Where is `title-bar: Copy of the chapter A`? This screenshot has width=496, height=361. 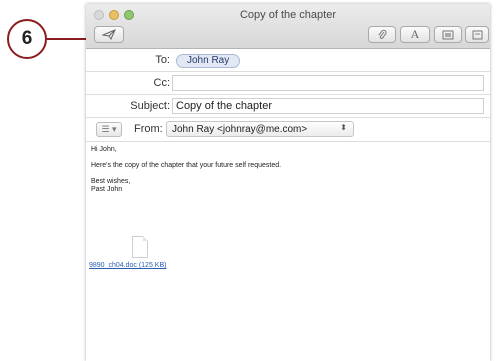 title-bar: Copy of the chapter A is located at coordinates (288, 26).